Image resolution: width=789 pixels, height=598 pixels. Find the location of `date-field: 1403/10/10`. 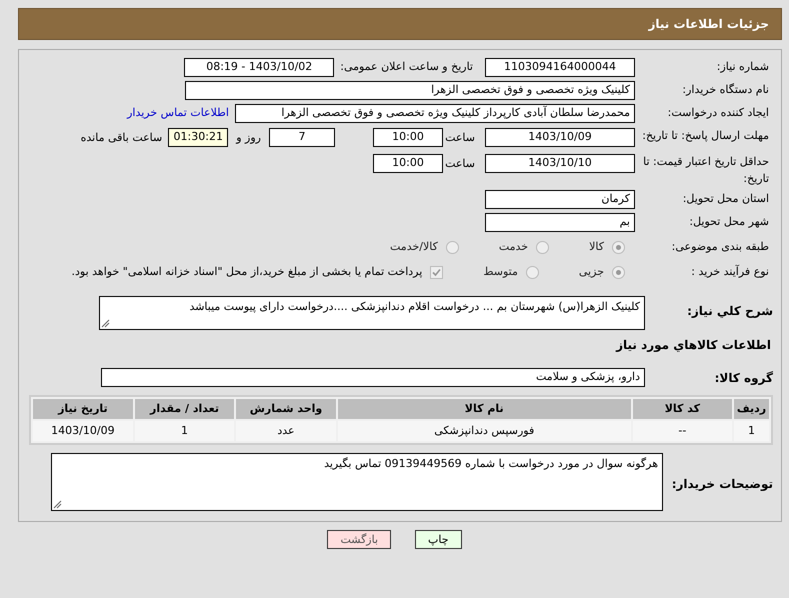

date-field: 1403/10/10 is located at coordinates (560, 163).